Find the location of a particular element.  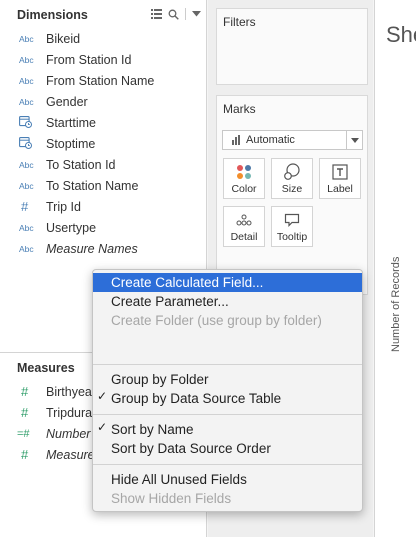

field-gender: Abc Gender is located at coordinates (103, 101).